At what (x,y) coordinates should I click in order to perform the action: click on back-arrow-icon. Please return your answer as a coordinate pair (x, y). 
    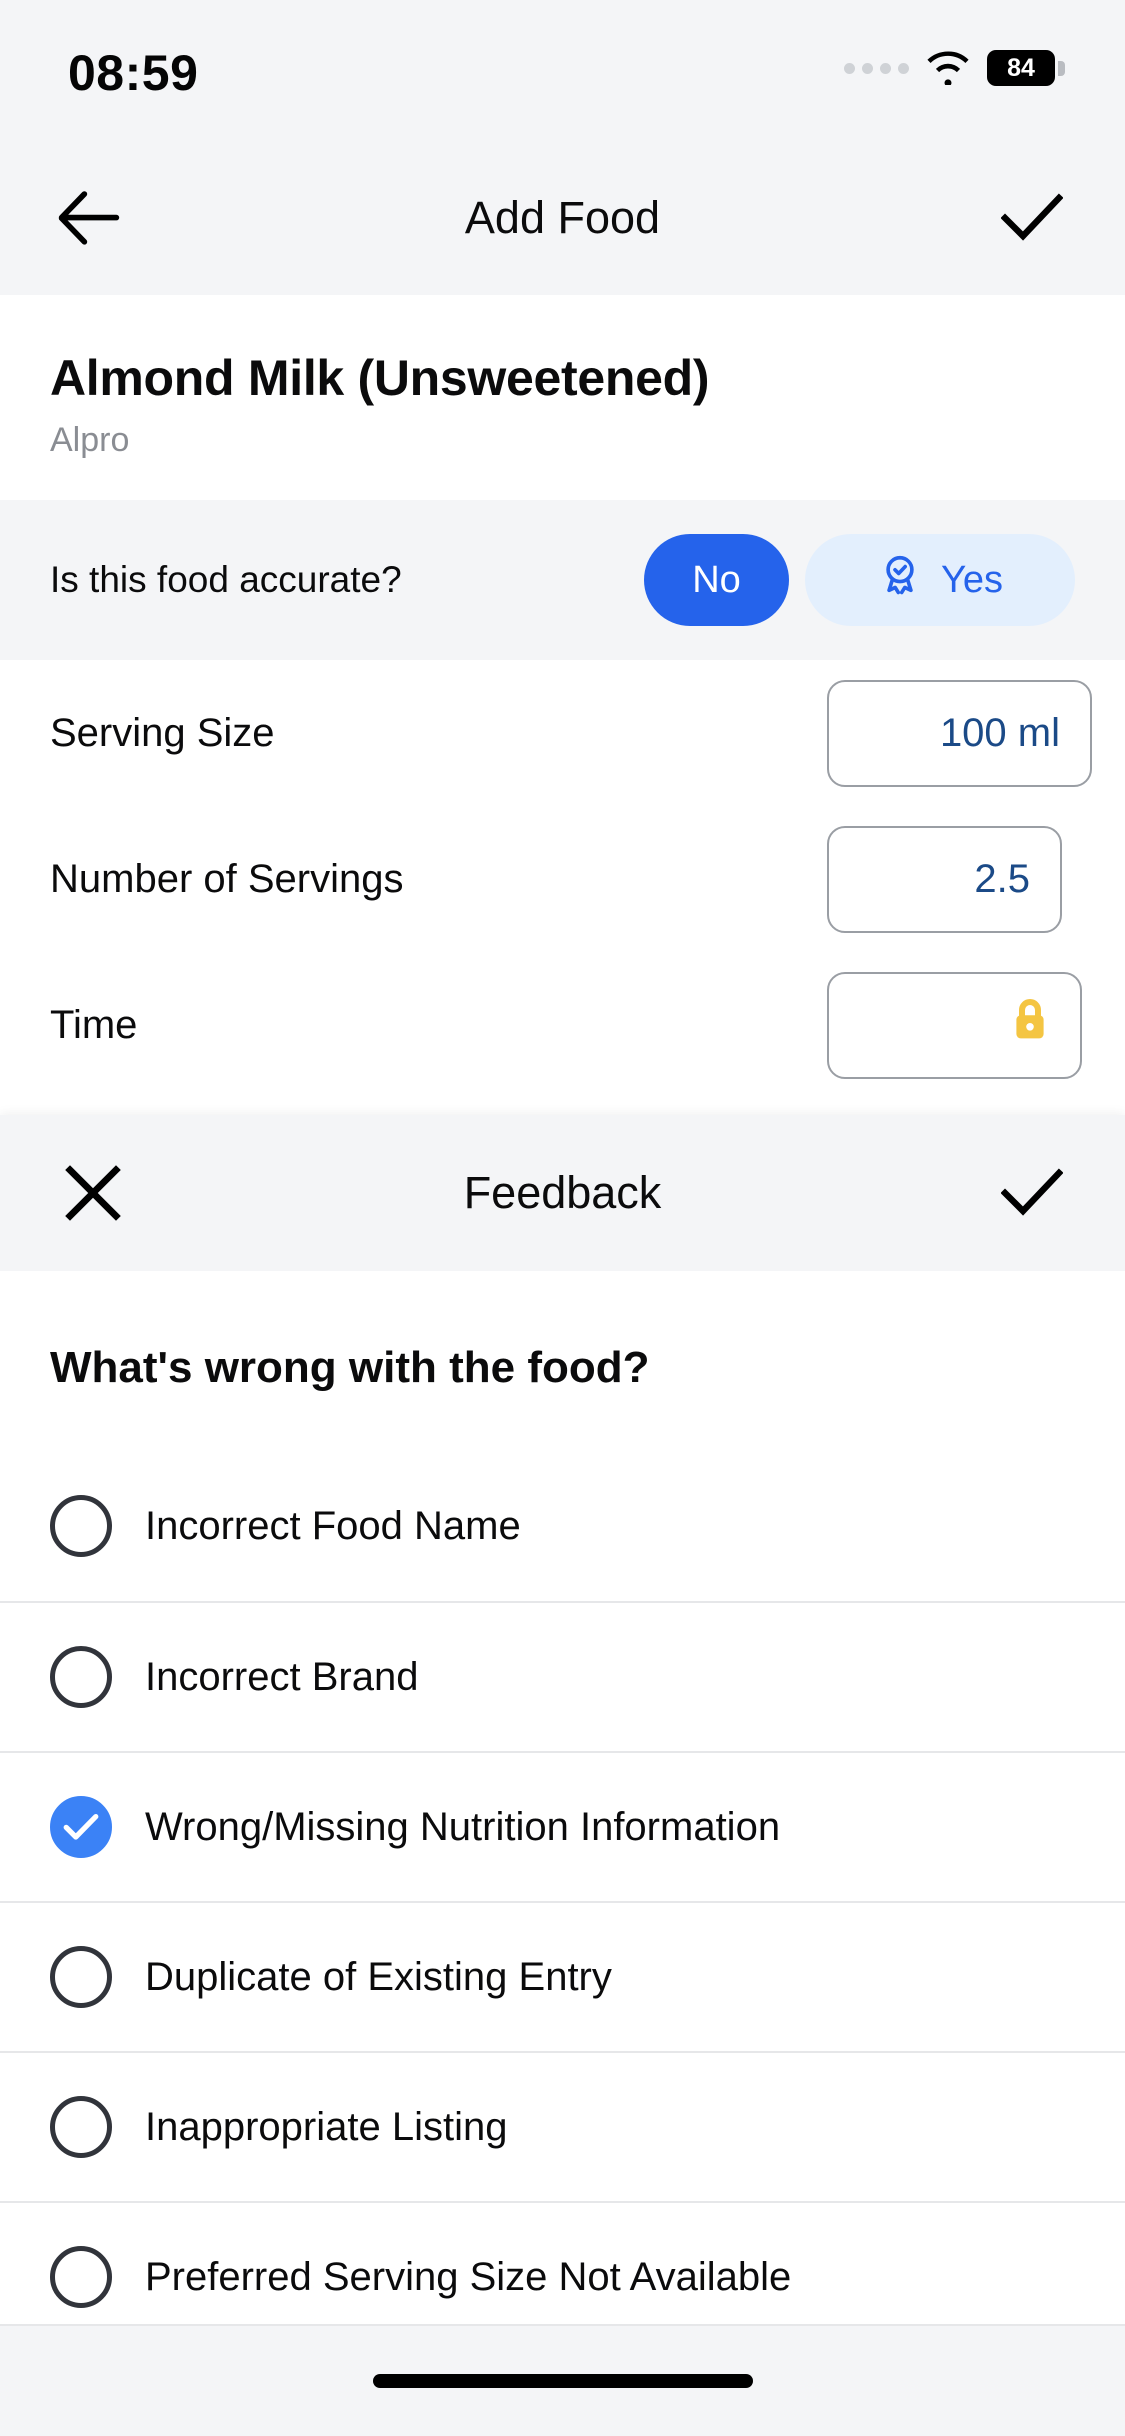
    Looking at the image, I should click on (89, 217).